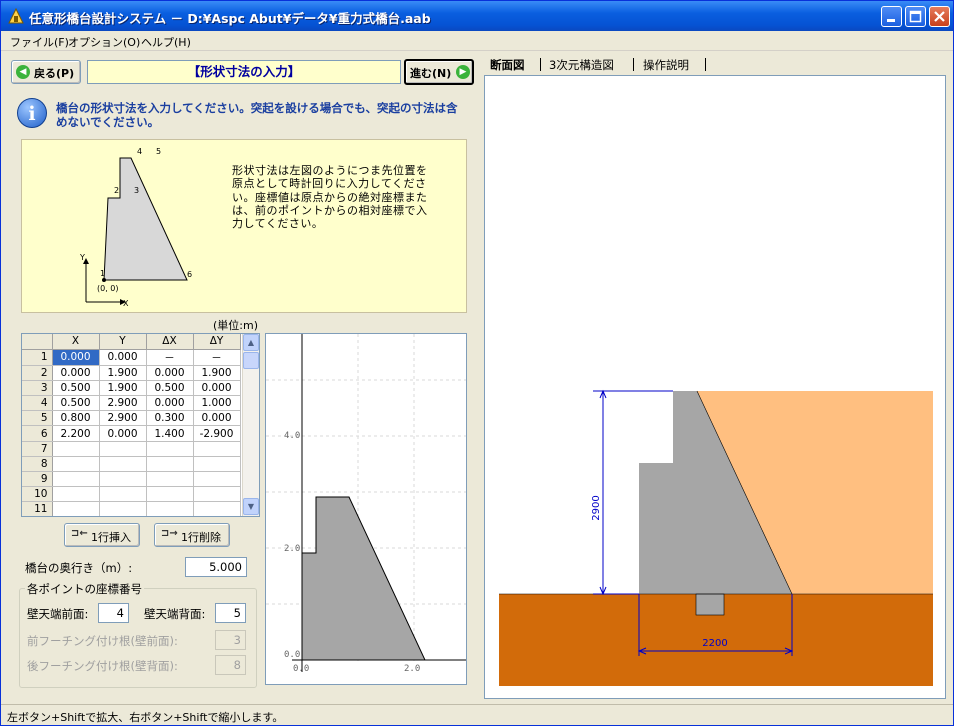 Image resolution: width=954 pixels, height=726 pixels. Describe the element at coordinates (166, 42) in the screenshot. I see `menu-help: ヘルプ(H)` at that location.